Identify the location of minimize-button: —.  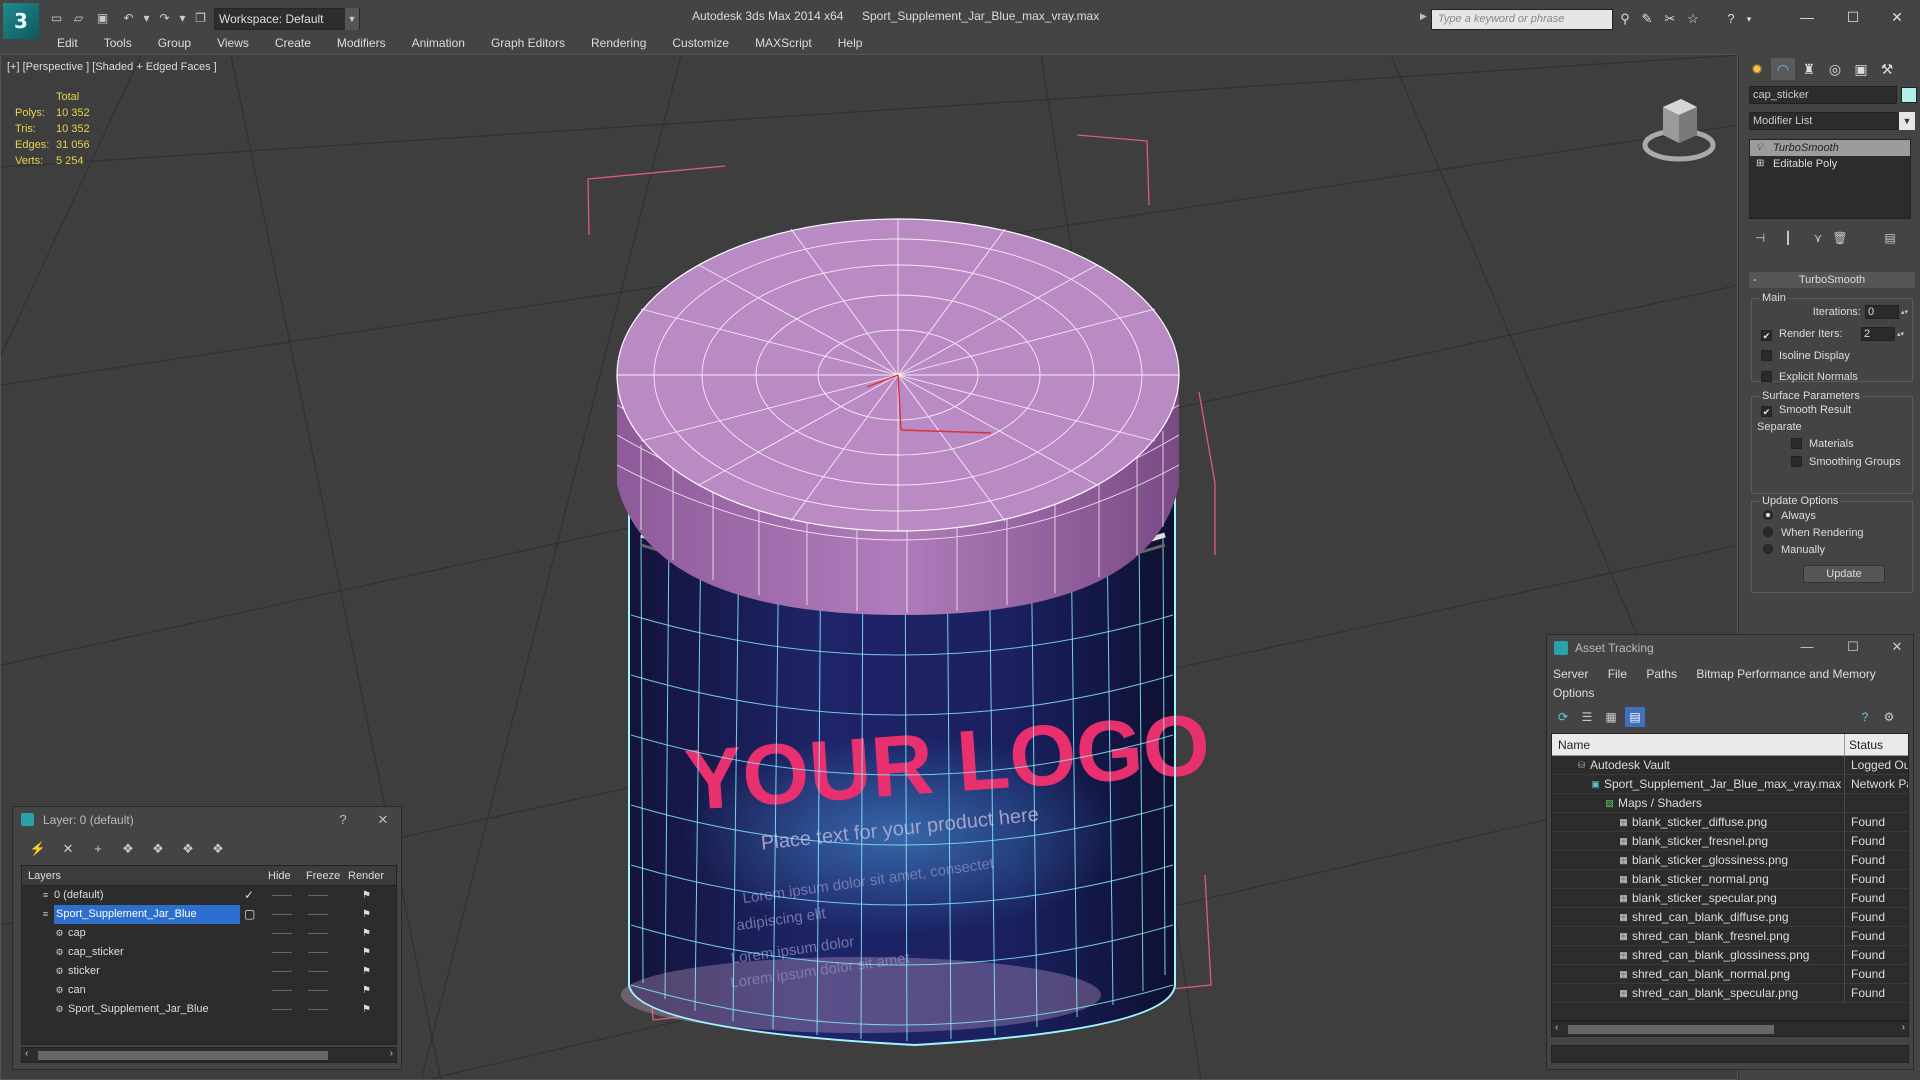
(1807, 17).